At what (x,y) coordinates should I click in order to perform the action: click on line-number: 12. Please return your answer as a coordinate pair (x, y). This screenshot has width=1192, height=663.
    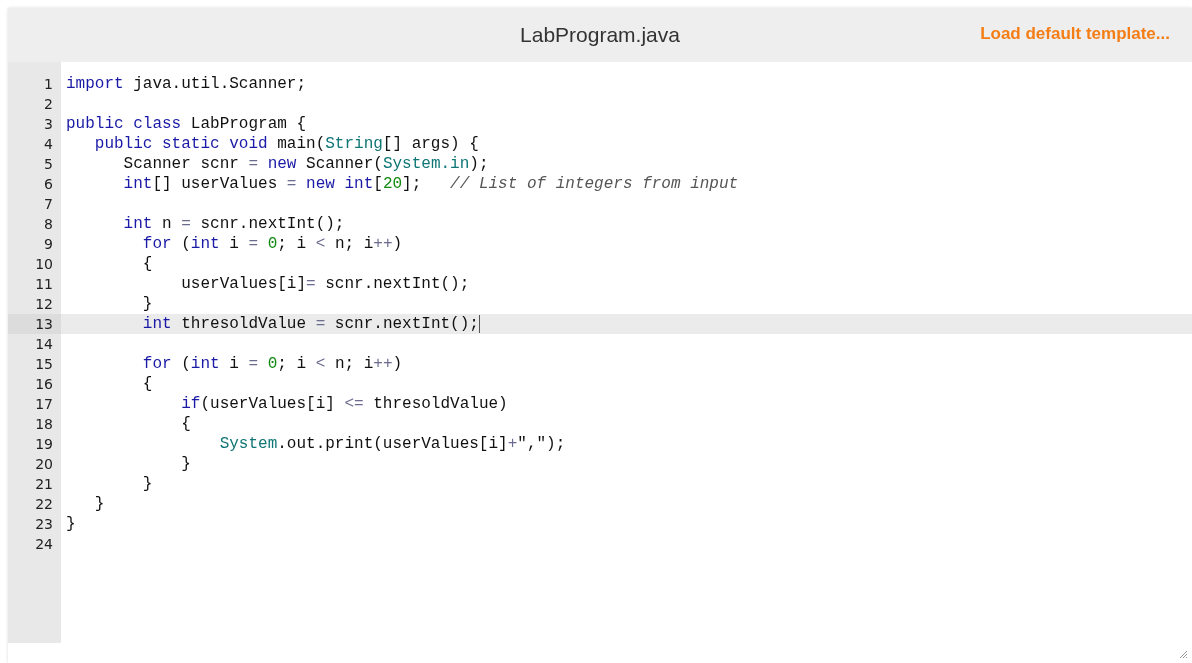
    Looking at the image, I should click on (44, 304).